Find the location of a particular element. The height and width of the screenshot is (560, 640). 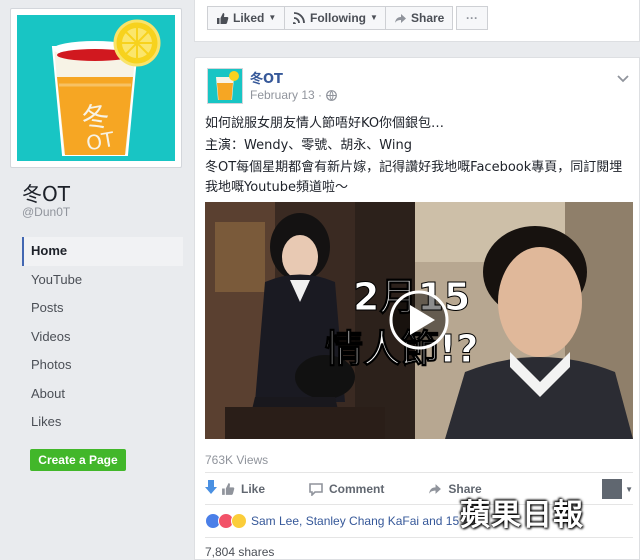

nav-item-about: About is located at coordinates (102, 394).